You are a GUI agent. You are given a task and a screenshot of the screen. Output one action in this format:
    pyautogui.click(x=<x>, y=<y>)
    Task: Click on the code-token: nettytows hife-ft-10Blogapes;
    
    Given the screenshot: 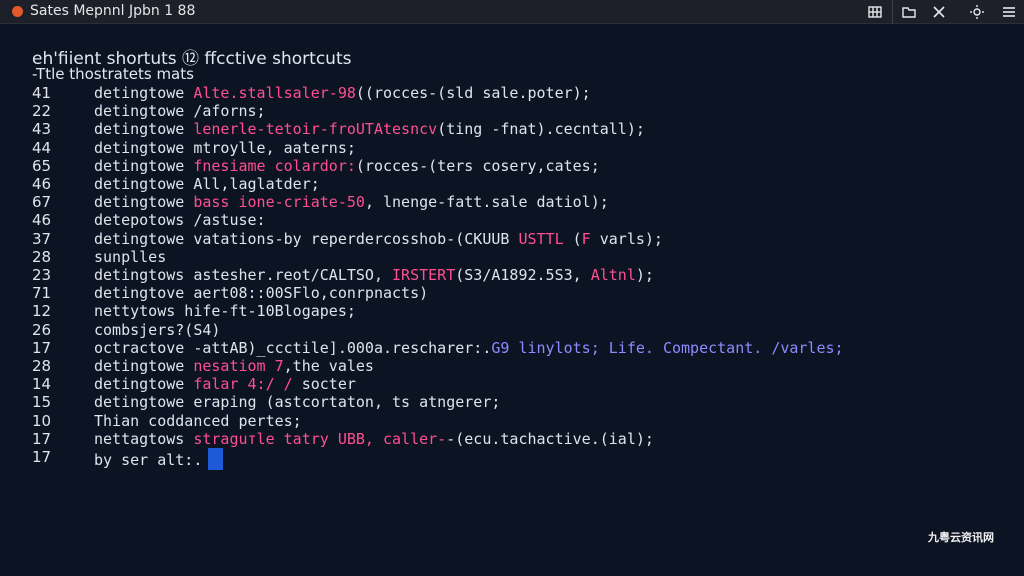 What is the action you would take?
    pyautogui.click(x=225, y=311)
    